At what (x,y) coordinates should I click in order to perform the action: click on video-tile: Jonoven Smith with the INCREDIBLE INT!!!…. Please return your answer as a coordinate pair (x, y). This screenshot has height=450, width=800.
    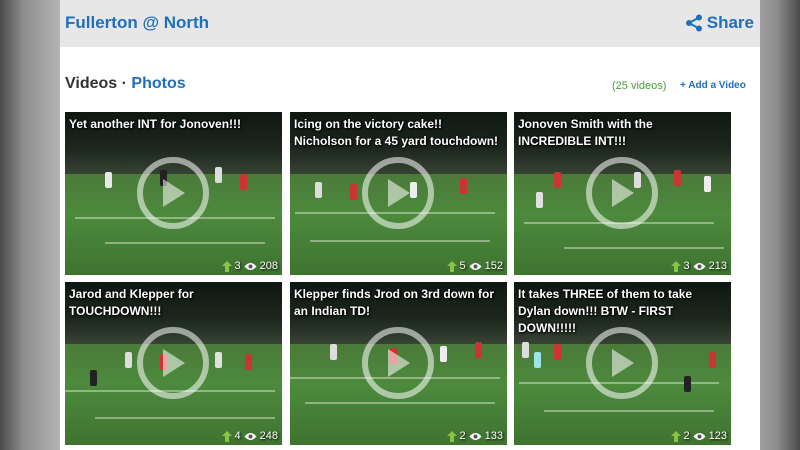
    Looking at the image, I should click on (622, 193).